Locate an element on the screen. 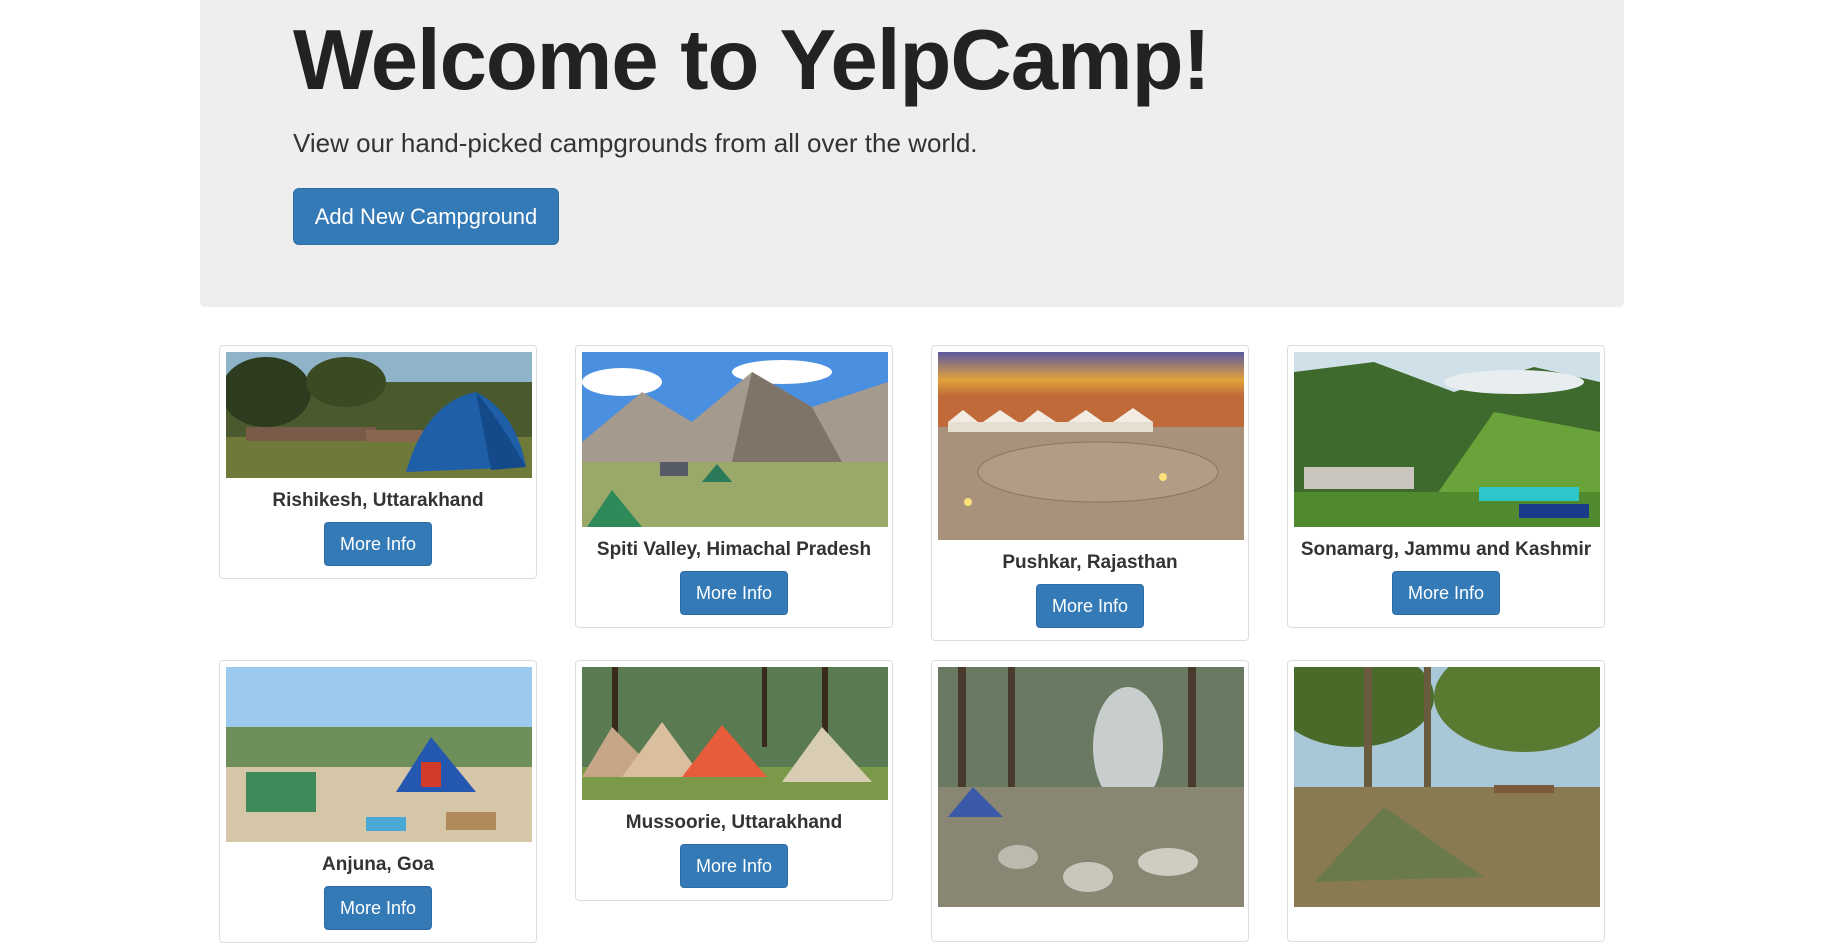 The width and height of the screenshot is (1825, 943). campground-name: Sonamarg, Jammu and Kashmir is located at coordinates (1446, 549).